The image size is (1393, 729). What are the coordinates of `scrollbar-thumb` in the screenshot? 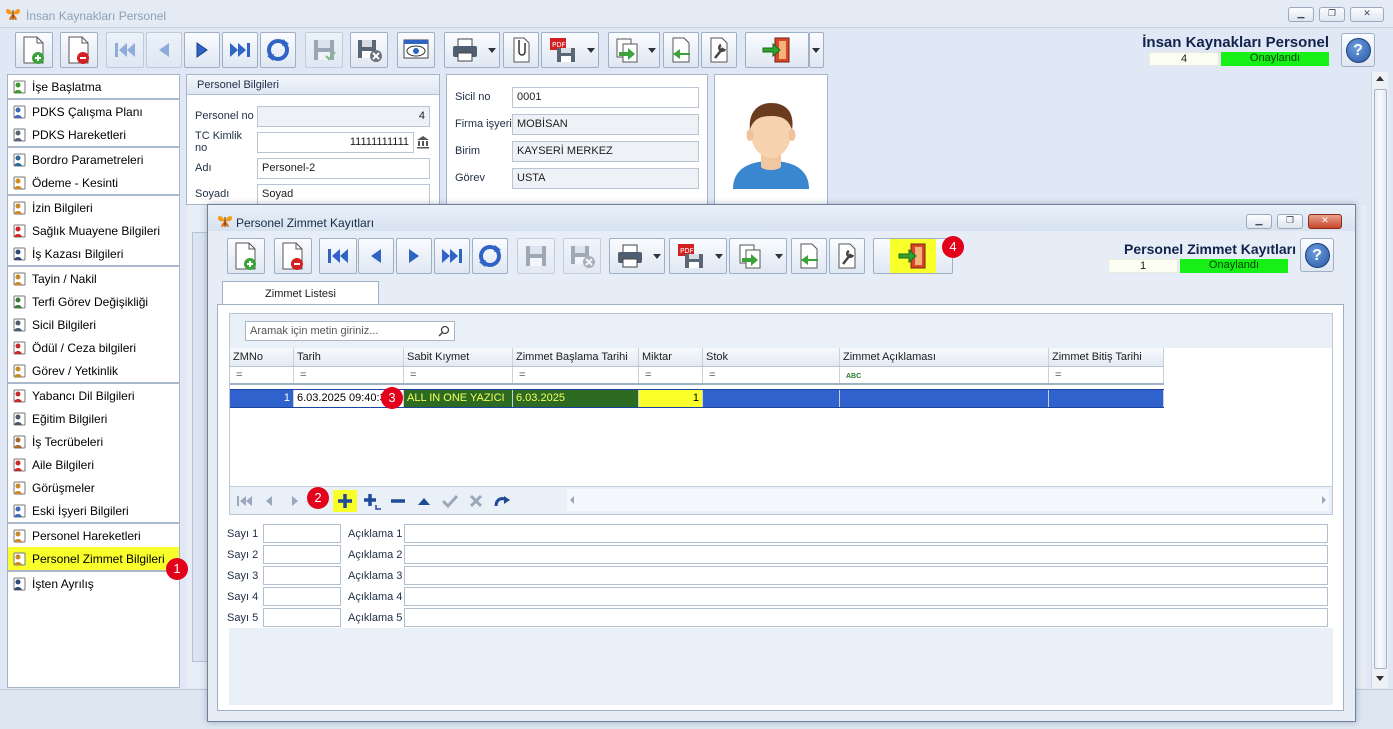 It's located at (1380, 379).